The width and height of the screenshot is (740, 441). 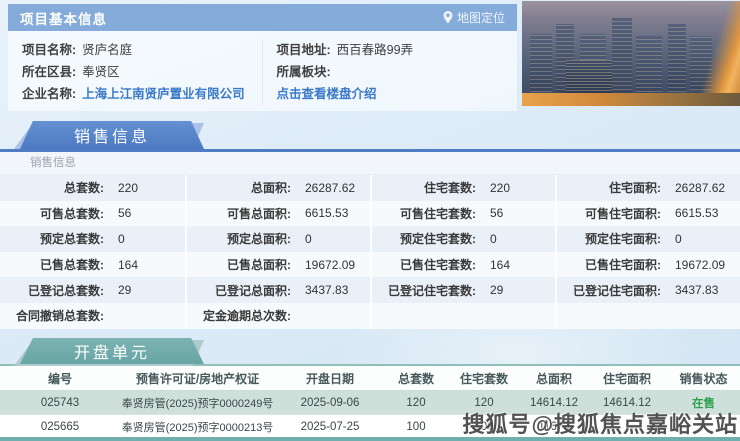 I want to click on address-value: 西百春路99弄, so click(x=375, y=50).